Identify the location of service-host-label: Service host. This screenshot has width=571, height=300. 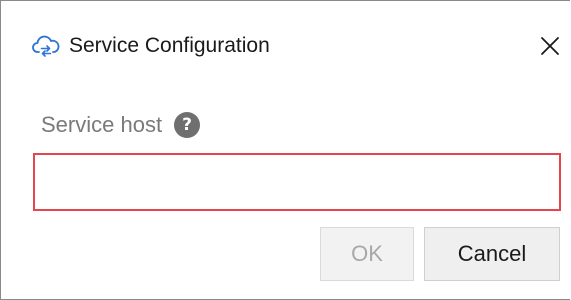
(102, 124).